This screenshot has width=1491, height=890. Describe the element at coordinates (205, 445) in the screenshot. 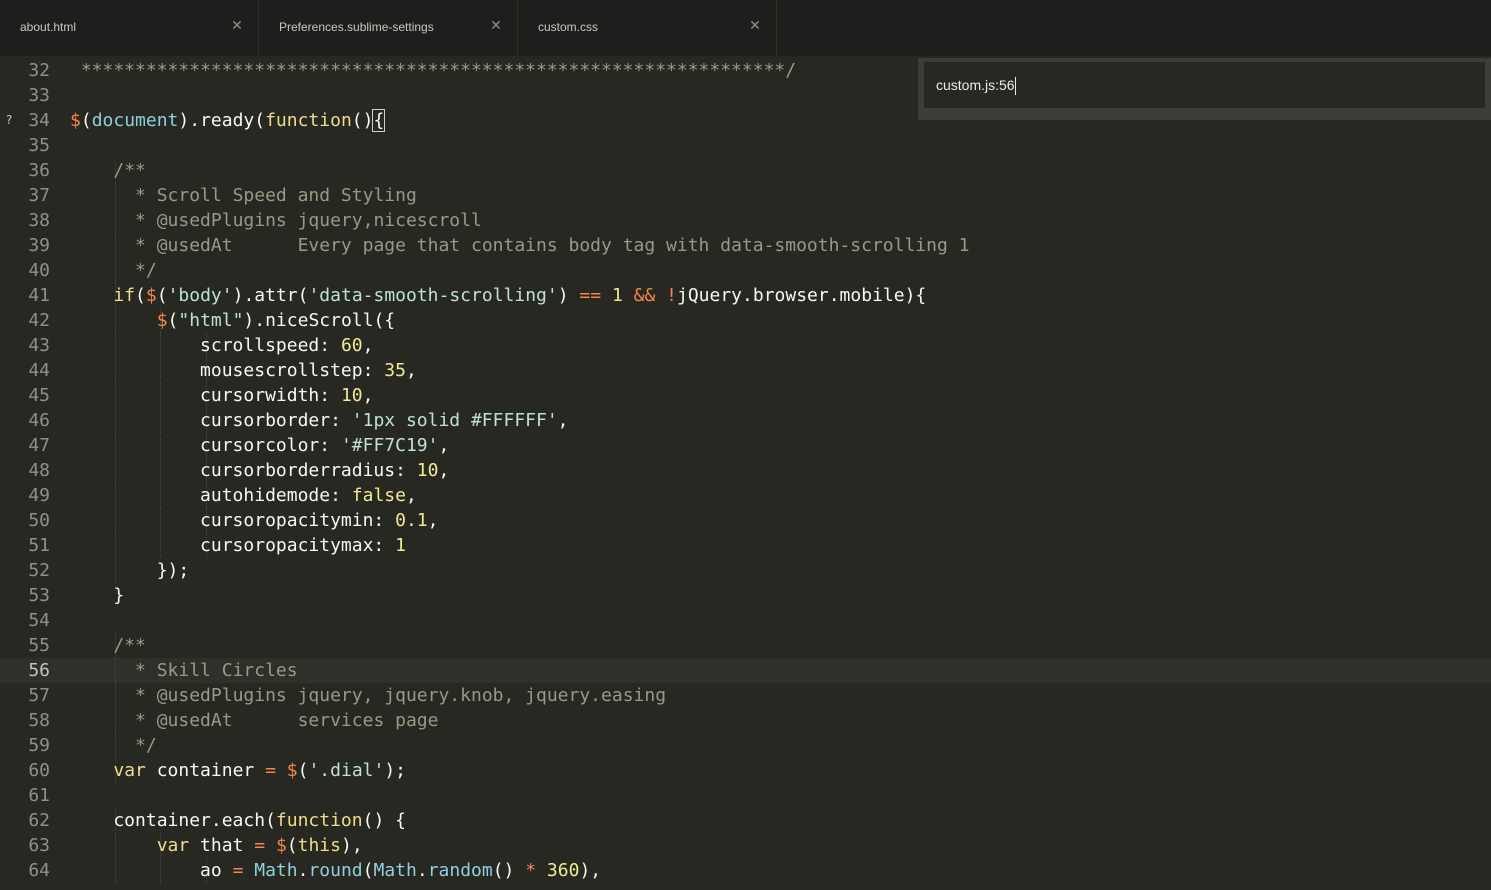

I see `code-token: cursorcolor:` at that location.